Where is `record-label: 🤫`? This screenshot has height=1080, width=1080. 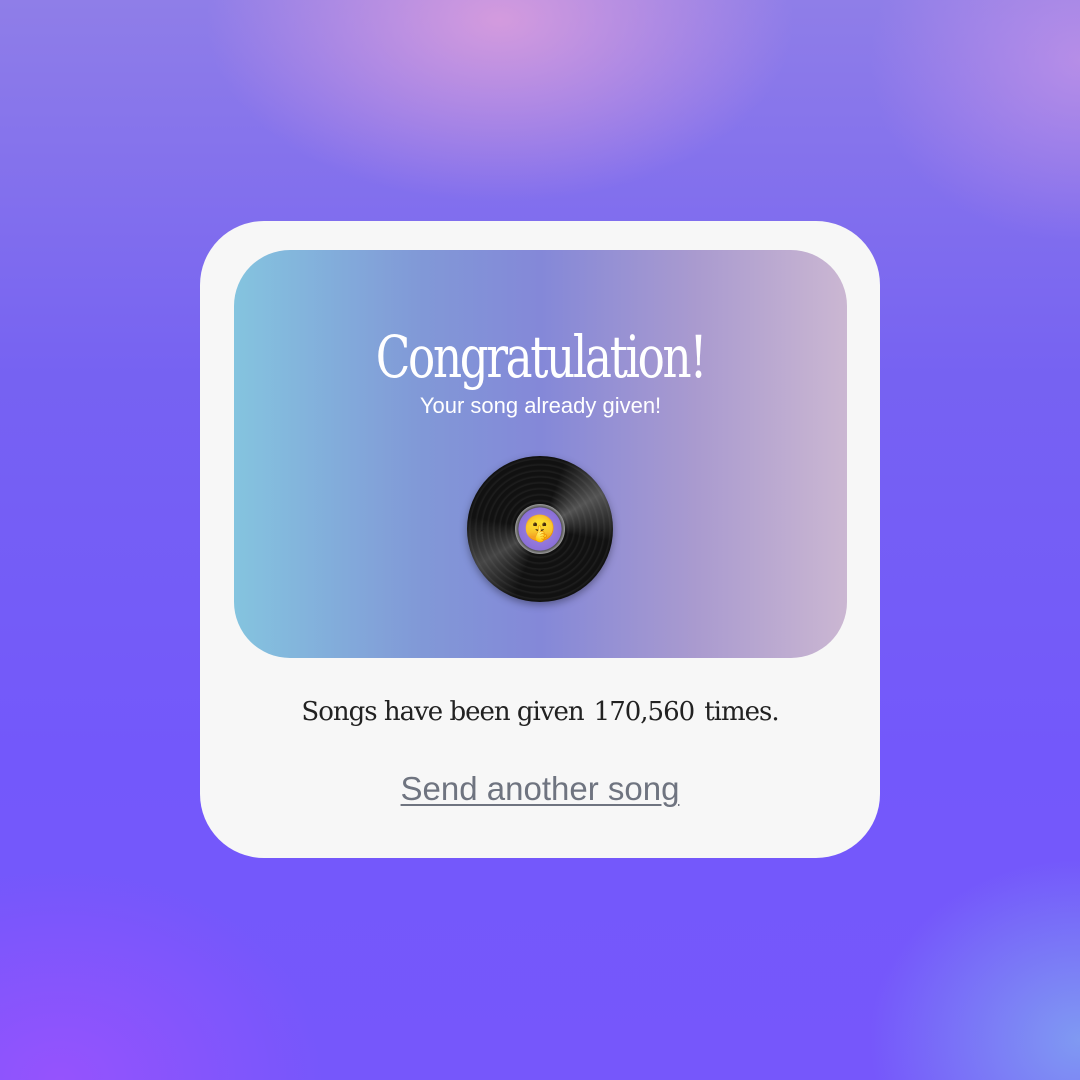 record-label: 🤫 is located at coordinates (540, 529).